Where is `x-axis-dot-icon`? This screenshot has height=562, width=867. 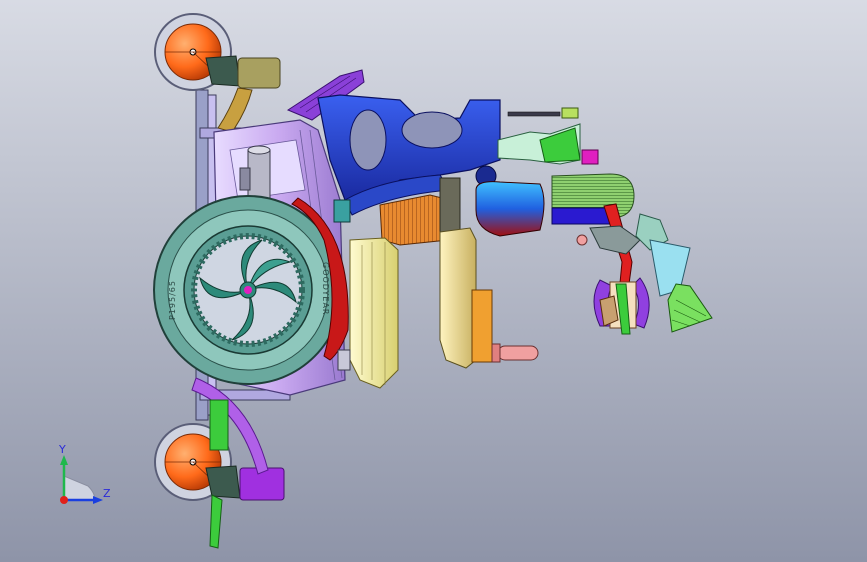 x-axis-dot-icon is located at coordinates (64, 500).